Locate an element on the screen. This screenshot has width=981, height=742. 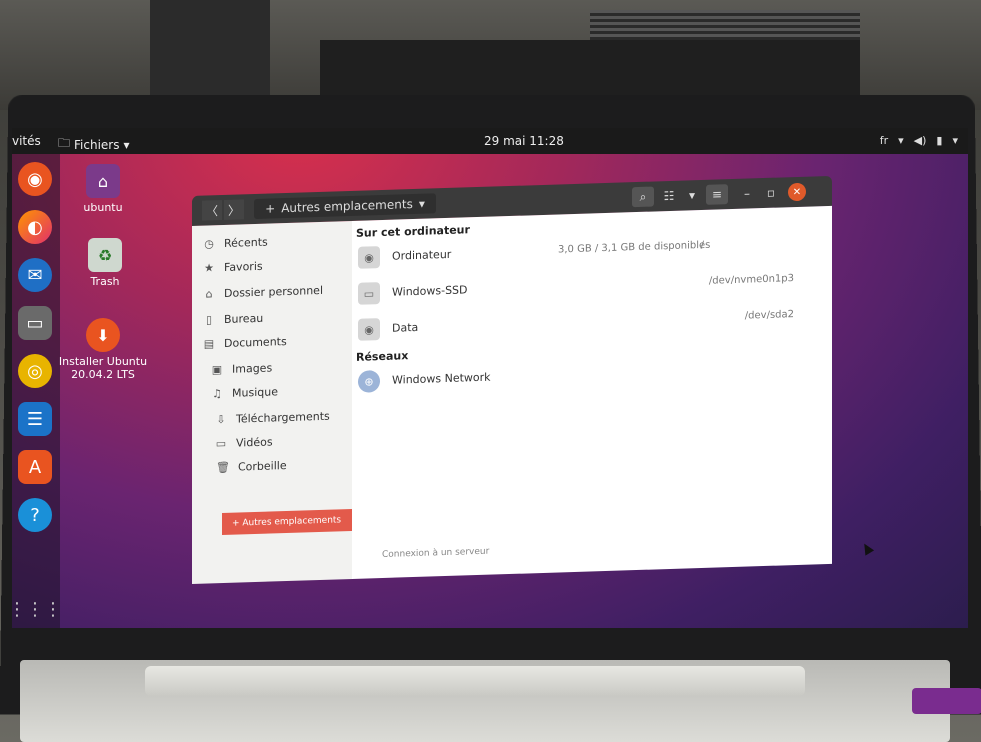
writer-icon: ☰ is located at coordinates (35, 419).